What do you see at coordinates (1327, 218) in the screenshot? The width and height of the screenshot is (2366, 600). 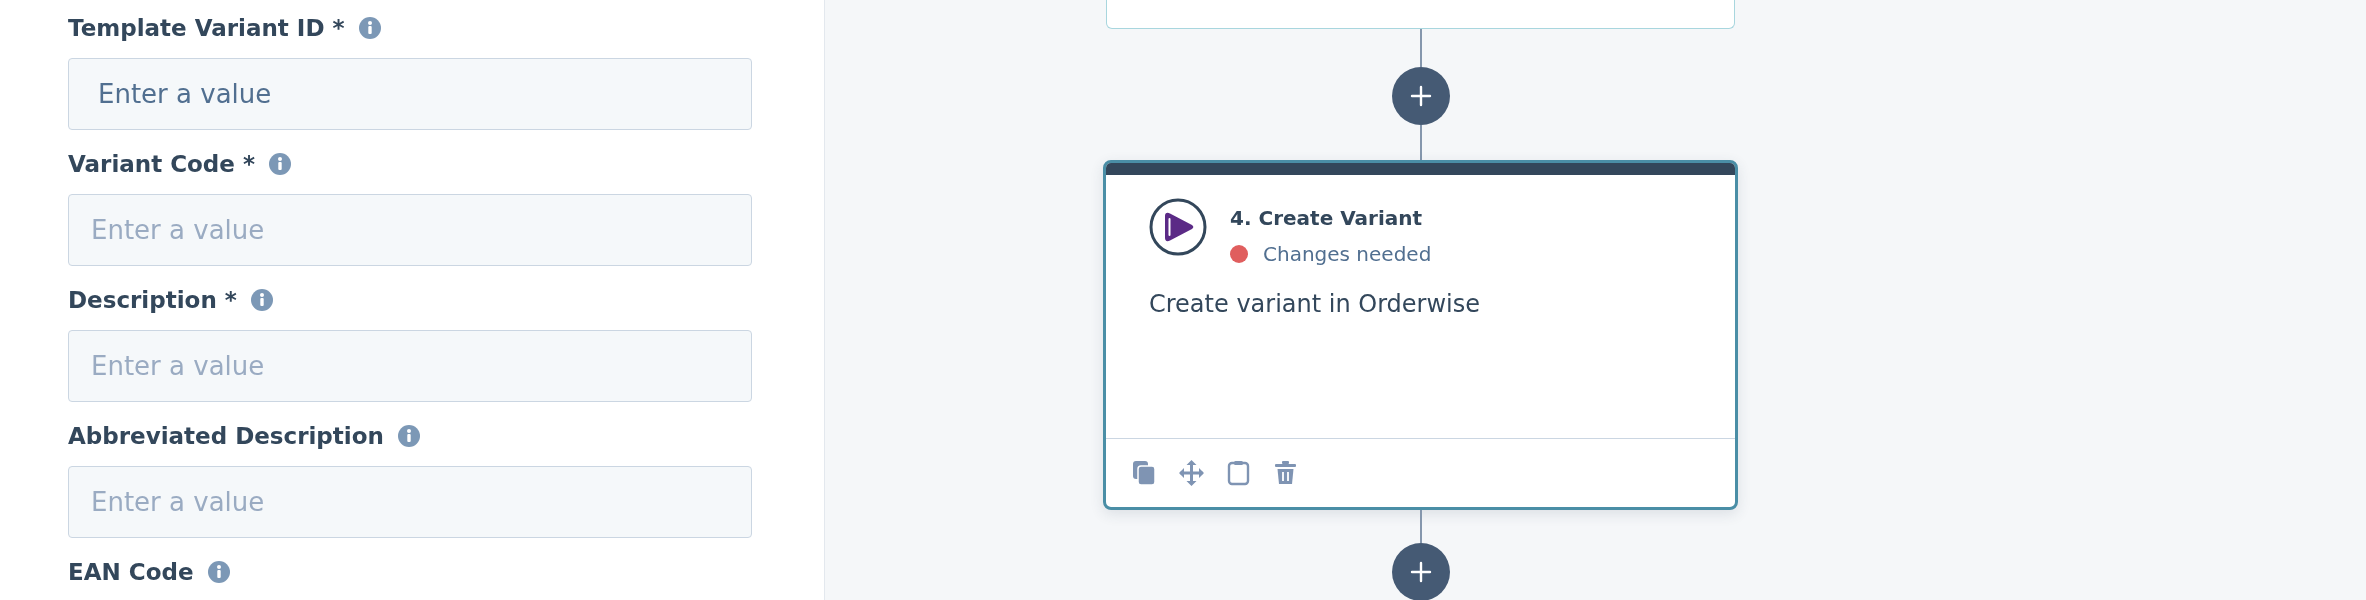 I see `step-title: 4. Create Variant` at bounding box center [1327, 218].